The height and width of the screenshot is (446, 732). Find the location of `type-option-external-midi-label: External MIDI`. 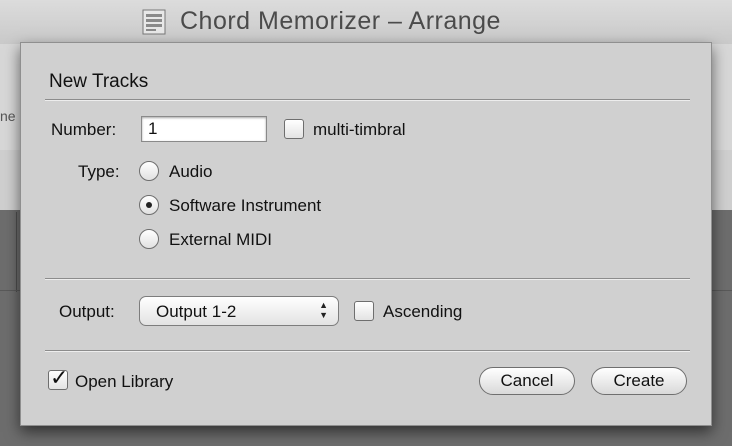

type-option-external-midi-label: External MIDI is located at coordinates (220, 240).